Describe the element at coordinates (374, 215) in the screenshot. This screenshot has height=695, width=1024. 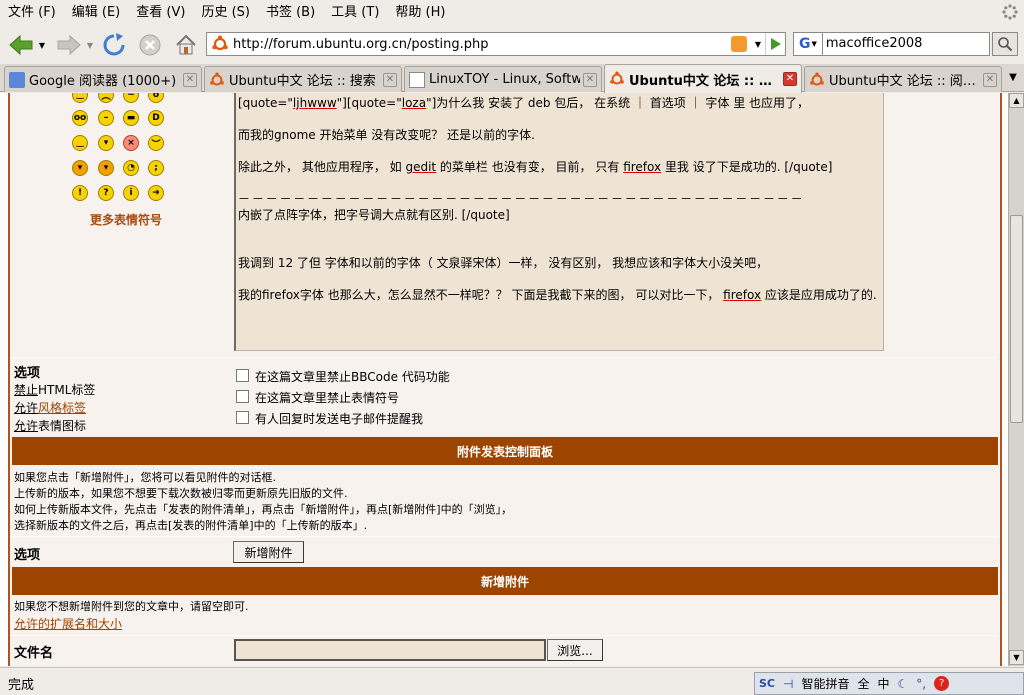
I see `message-line: 内嵌了点阵字体，把字号调大点就有区别. [/quote]` at that location.